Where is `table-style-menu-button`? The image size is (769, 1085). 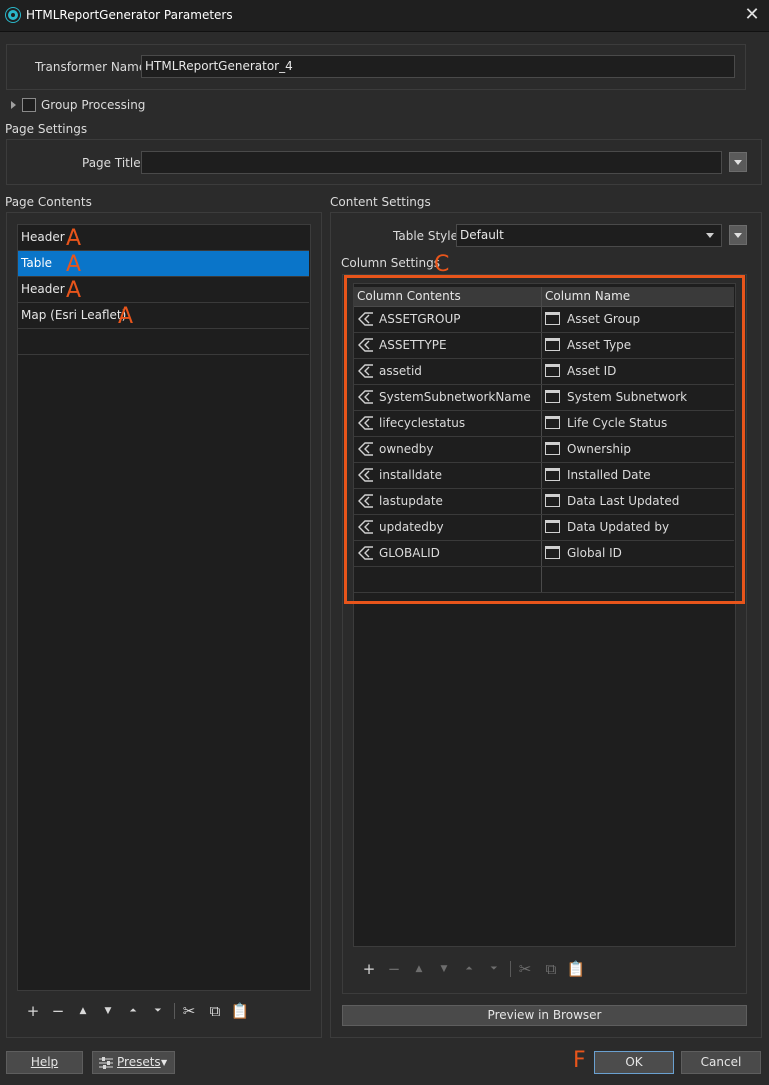 table-style-menu-button is located at coordinates (738, 235).